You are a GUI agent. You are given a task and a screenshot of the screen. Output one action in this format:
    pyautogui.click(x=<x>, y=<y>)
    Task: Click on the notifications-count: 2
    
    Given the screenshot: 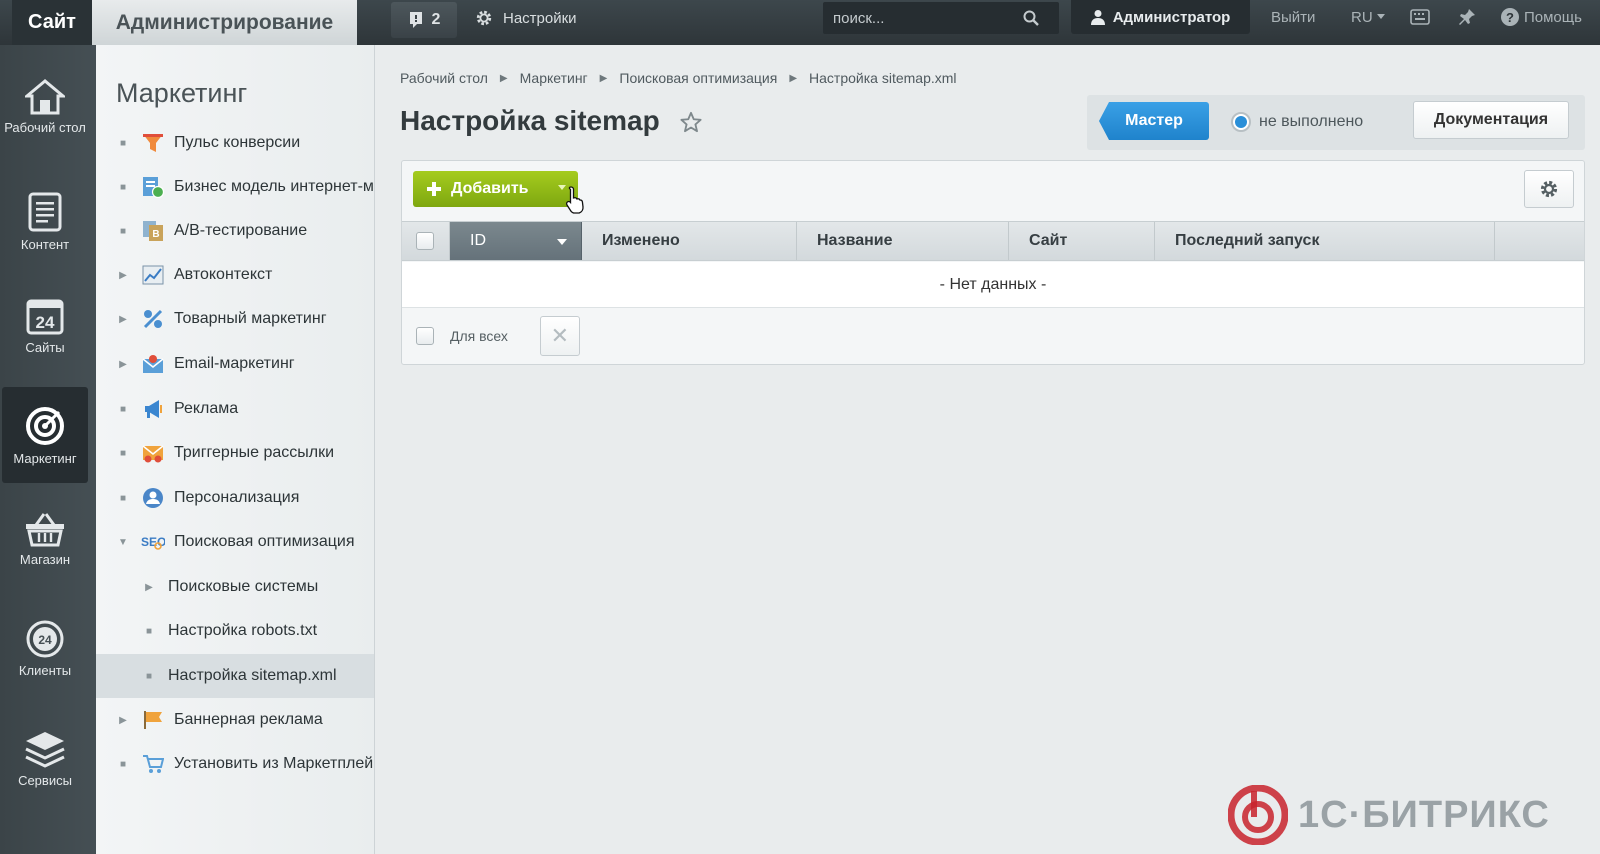 What is the action you would take?
    pyautogui.click(x=436, y=19)
    